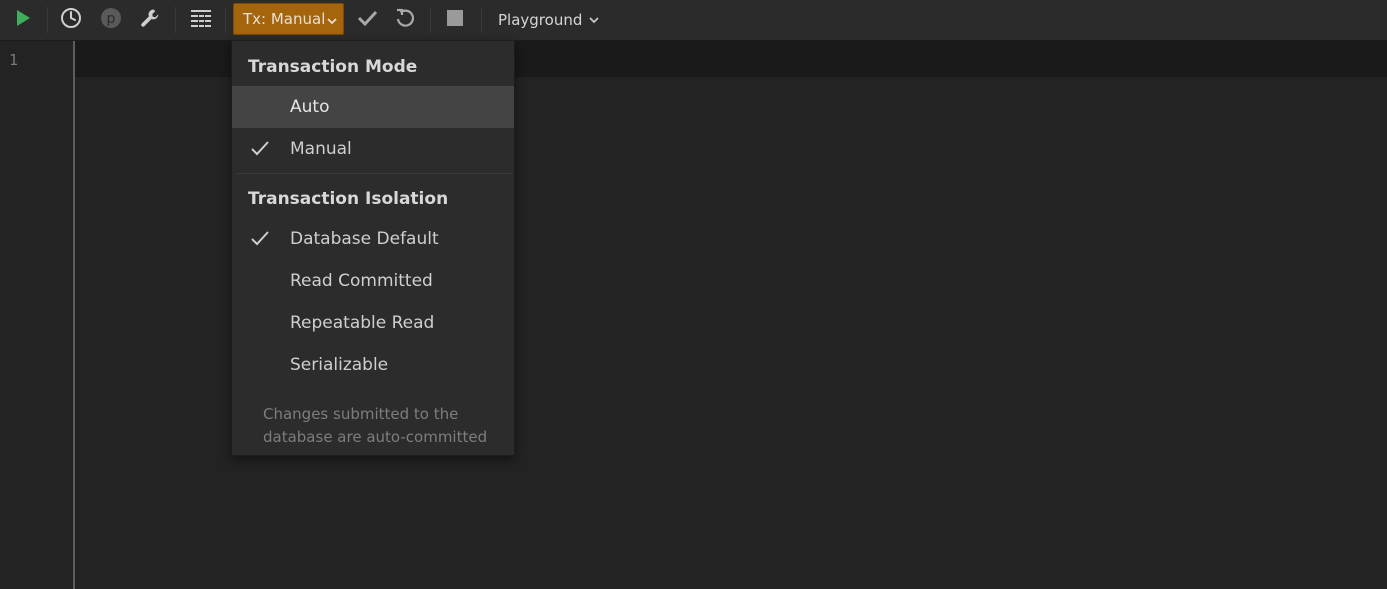 This screenshot has width=1387, height=589. I want to click on menu-divider, so click(374, 173).